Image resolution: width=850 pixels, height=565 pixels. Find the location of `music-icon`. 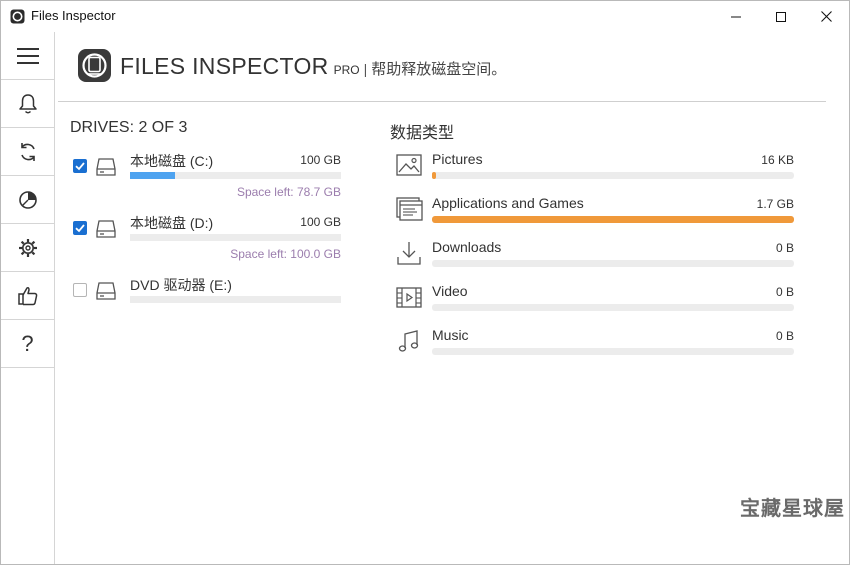

music-icon is located at coordinates (408, 341).